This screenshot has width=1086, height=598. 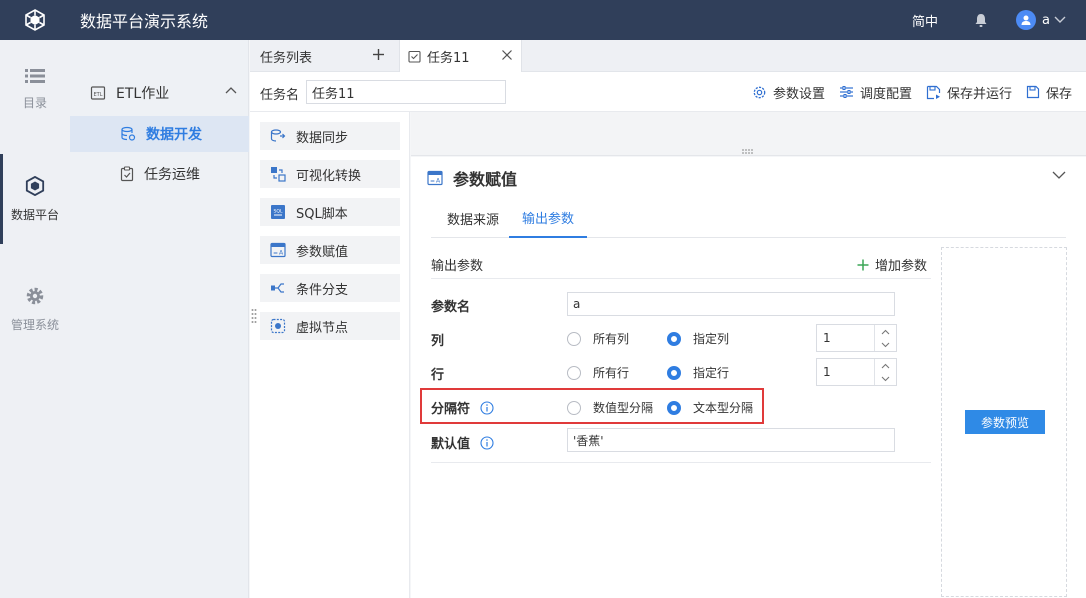 I want to click on row-number-input, so click(x=846, y=372).